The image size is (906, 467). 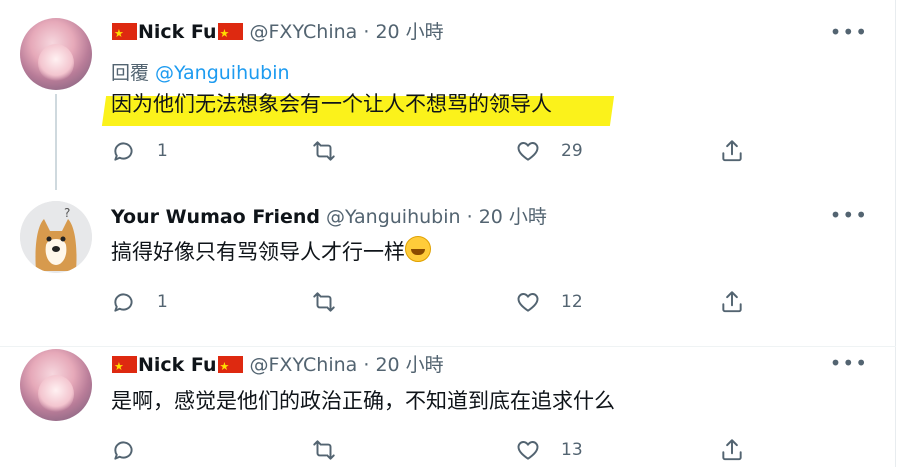 I want to click on author-name: Your Wumao Friend, so click(x=215, y=217).